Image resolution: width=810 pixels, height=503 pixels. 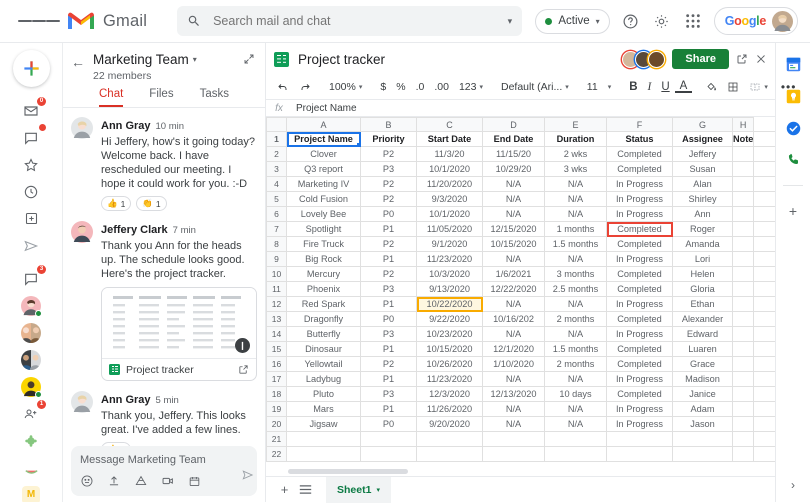 I want to click on grid-cell: 11/23/2020, so click(x=449, y=259).